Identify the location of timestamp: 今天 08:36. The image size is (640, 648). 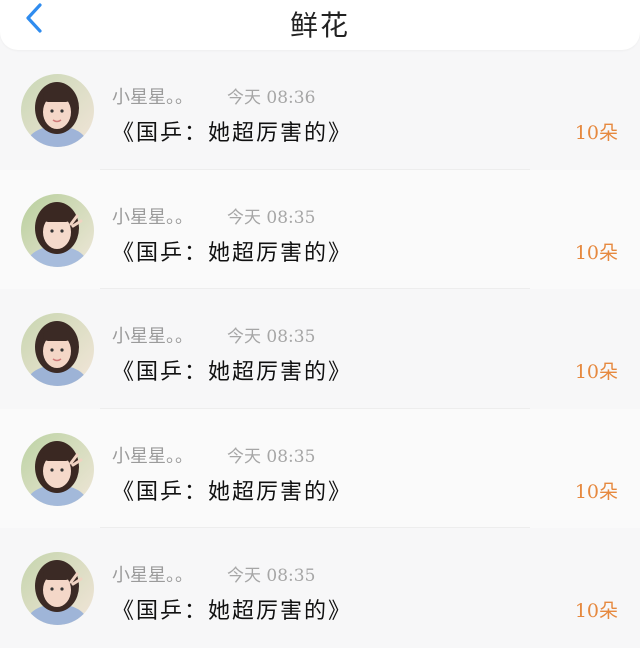
(271, 98).